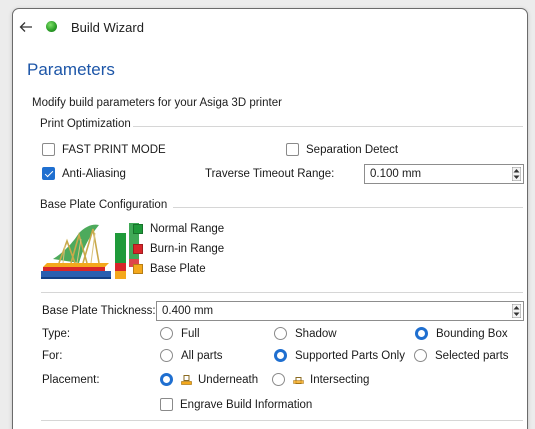 The height and width of the screenshot is (429, 535). I want to click on app-logo-icon, so click(51, 26).